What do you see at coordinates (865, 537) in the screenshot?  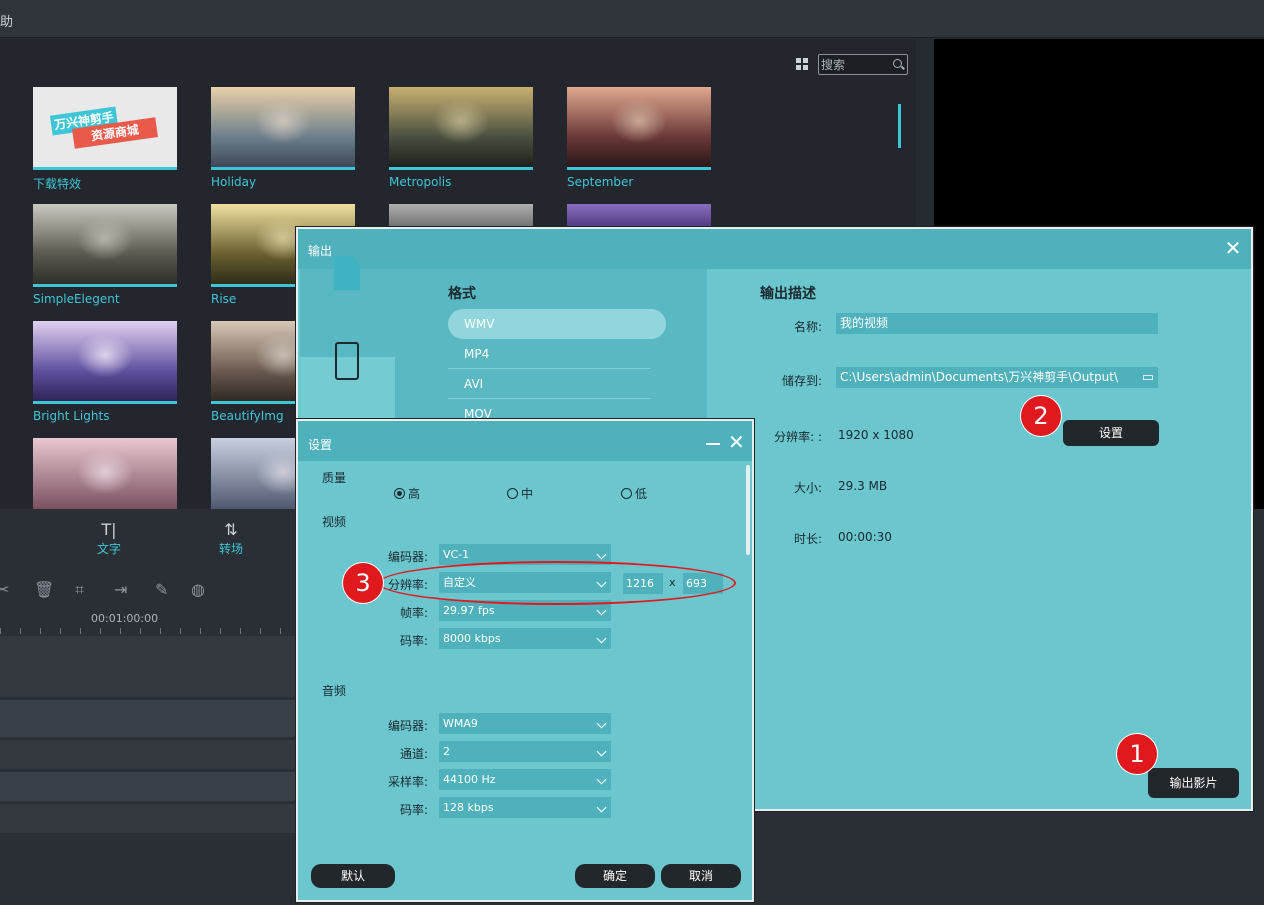 I see `duration-value: 00:00:30` at bounding box center [865, 537].